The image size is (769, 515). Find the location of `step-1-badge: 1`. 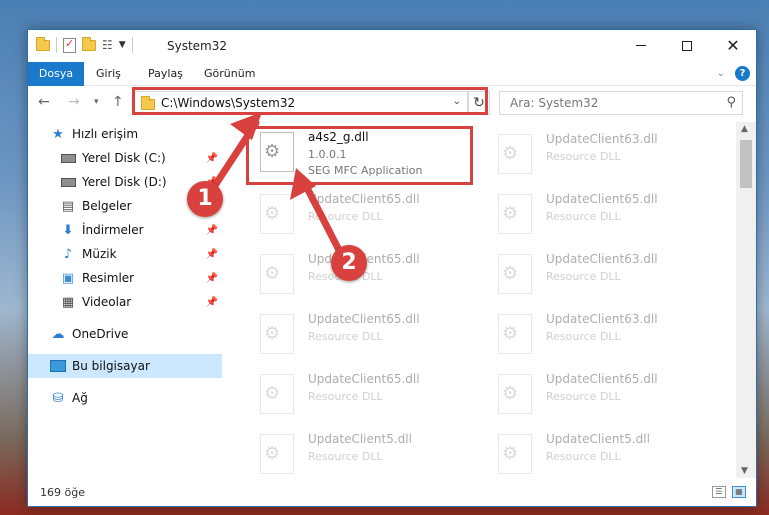

step-1-badge: 1 is located at coordinates (205, 199).